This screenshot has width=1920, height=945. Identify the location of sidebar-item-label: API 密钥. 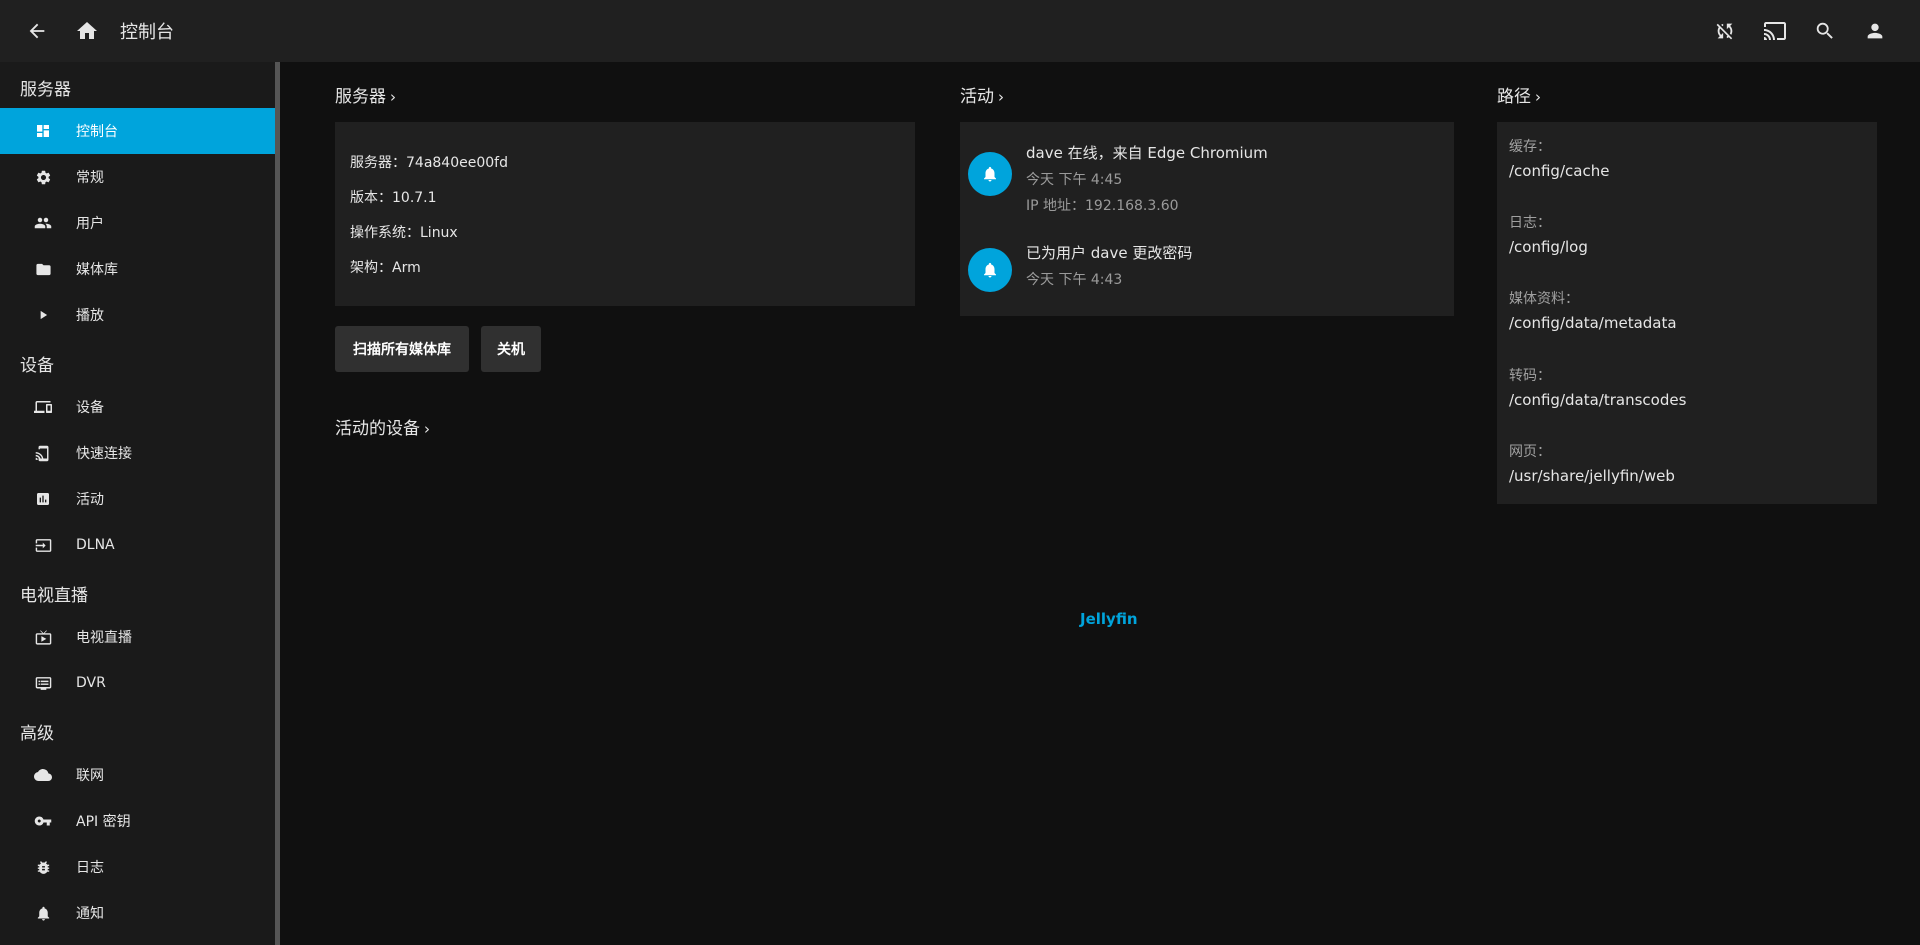
(103, 822).